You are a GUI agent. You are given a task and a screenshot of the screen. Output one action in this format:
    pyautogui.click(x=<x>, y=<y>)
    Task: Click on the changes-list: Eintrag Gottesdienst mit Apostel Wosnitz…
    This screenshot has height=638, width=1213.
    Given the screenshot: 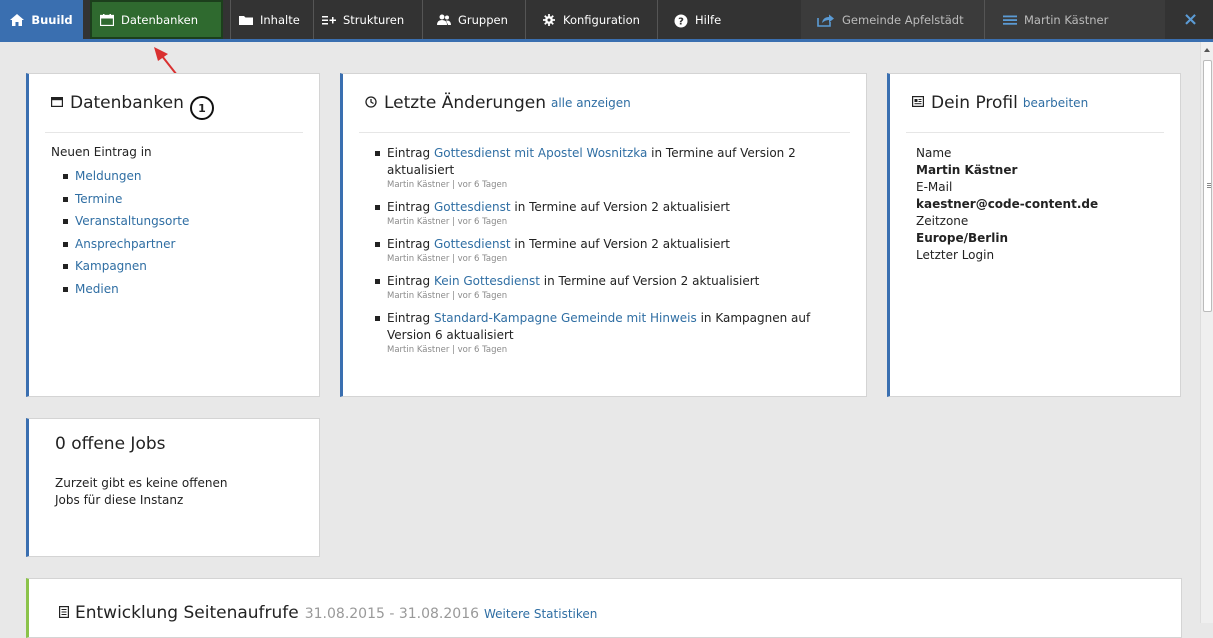 What is the action you would take?
    pyautogui.click(x=611, y=251)
    